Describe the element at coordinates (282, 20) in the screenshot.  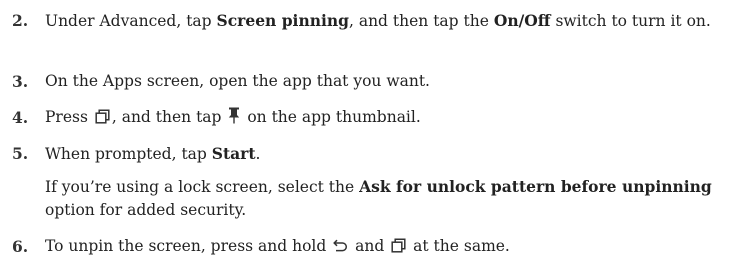
I see `screen-pinning-term: Screen pinning` at that location.